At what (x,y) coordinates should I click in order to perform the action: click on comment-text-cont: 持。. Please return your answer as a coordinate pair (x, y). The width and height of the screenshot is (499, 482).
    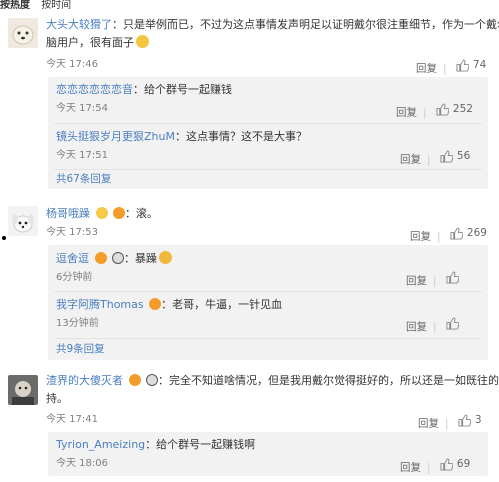
    Looking at the image, I should click on (57, 398).